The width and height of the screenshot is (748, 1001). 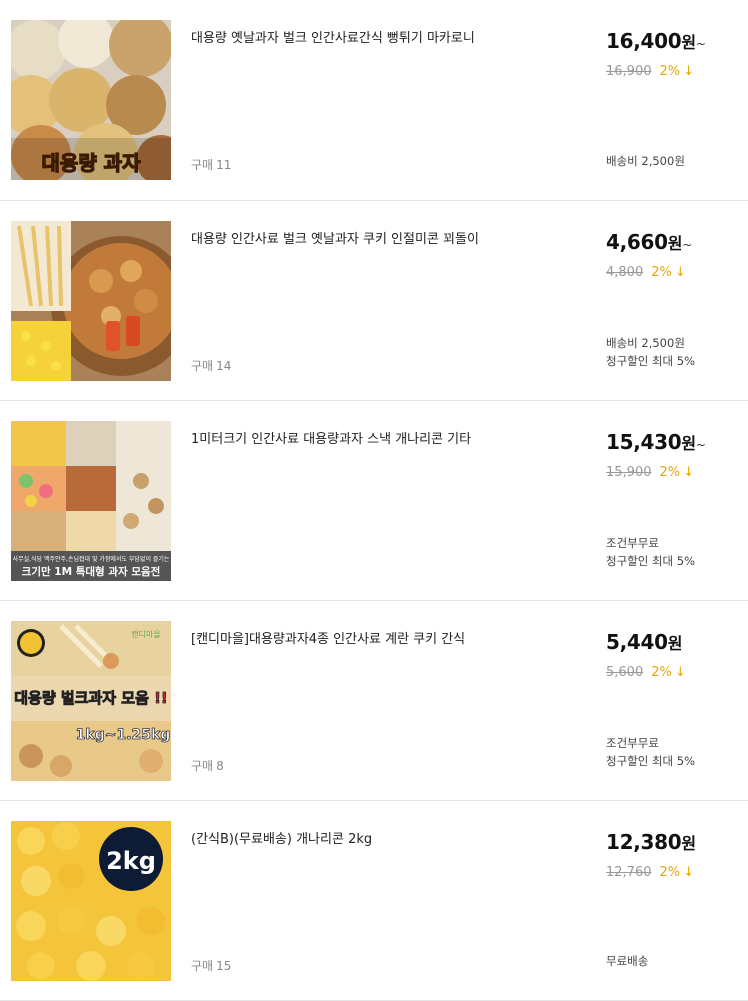 What do you see at coordinates (386, 240) in the screenshot?
I see `product-title: 대용량 인간사료 벌크 옛날과자 쿠키 인절미콘 꾀돌이` at bounding box center [386, 240].